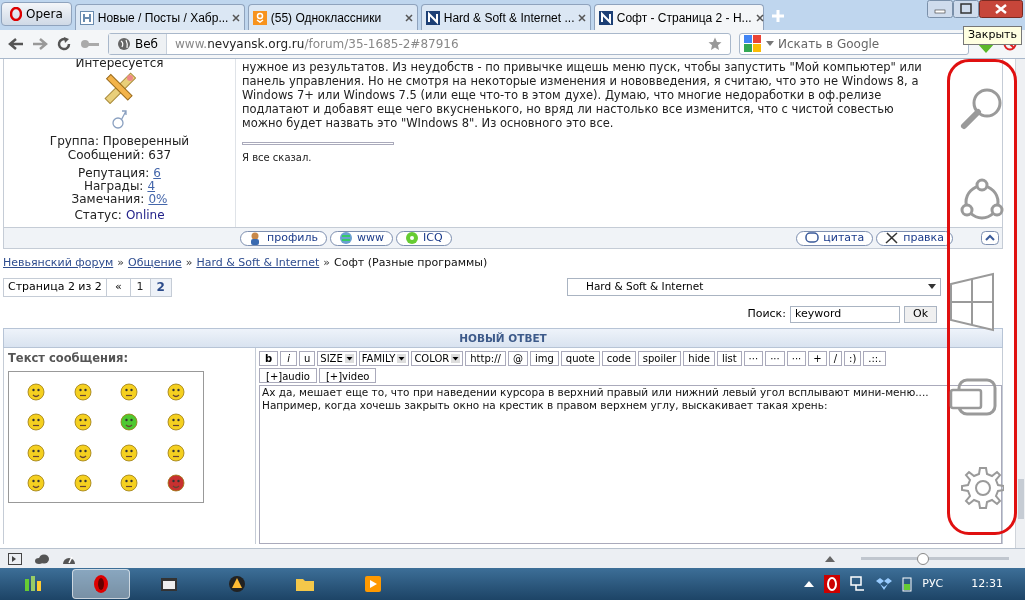  I want to click on url-text: www.nevyansk.org.ru/forum/35-1685-2#87916, so click(317, 44).